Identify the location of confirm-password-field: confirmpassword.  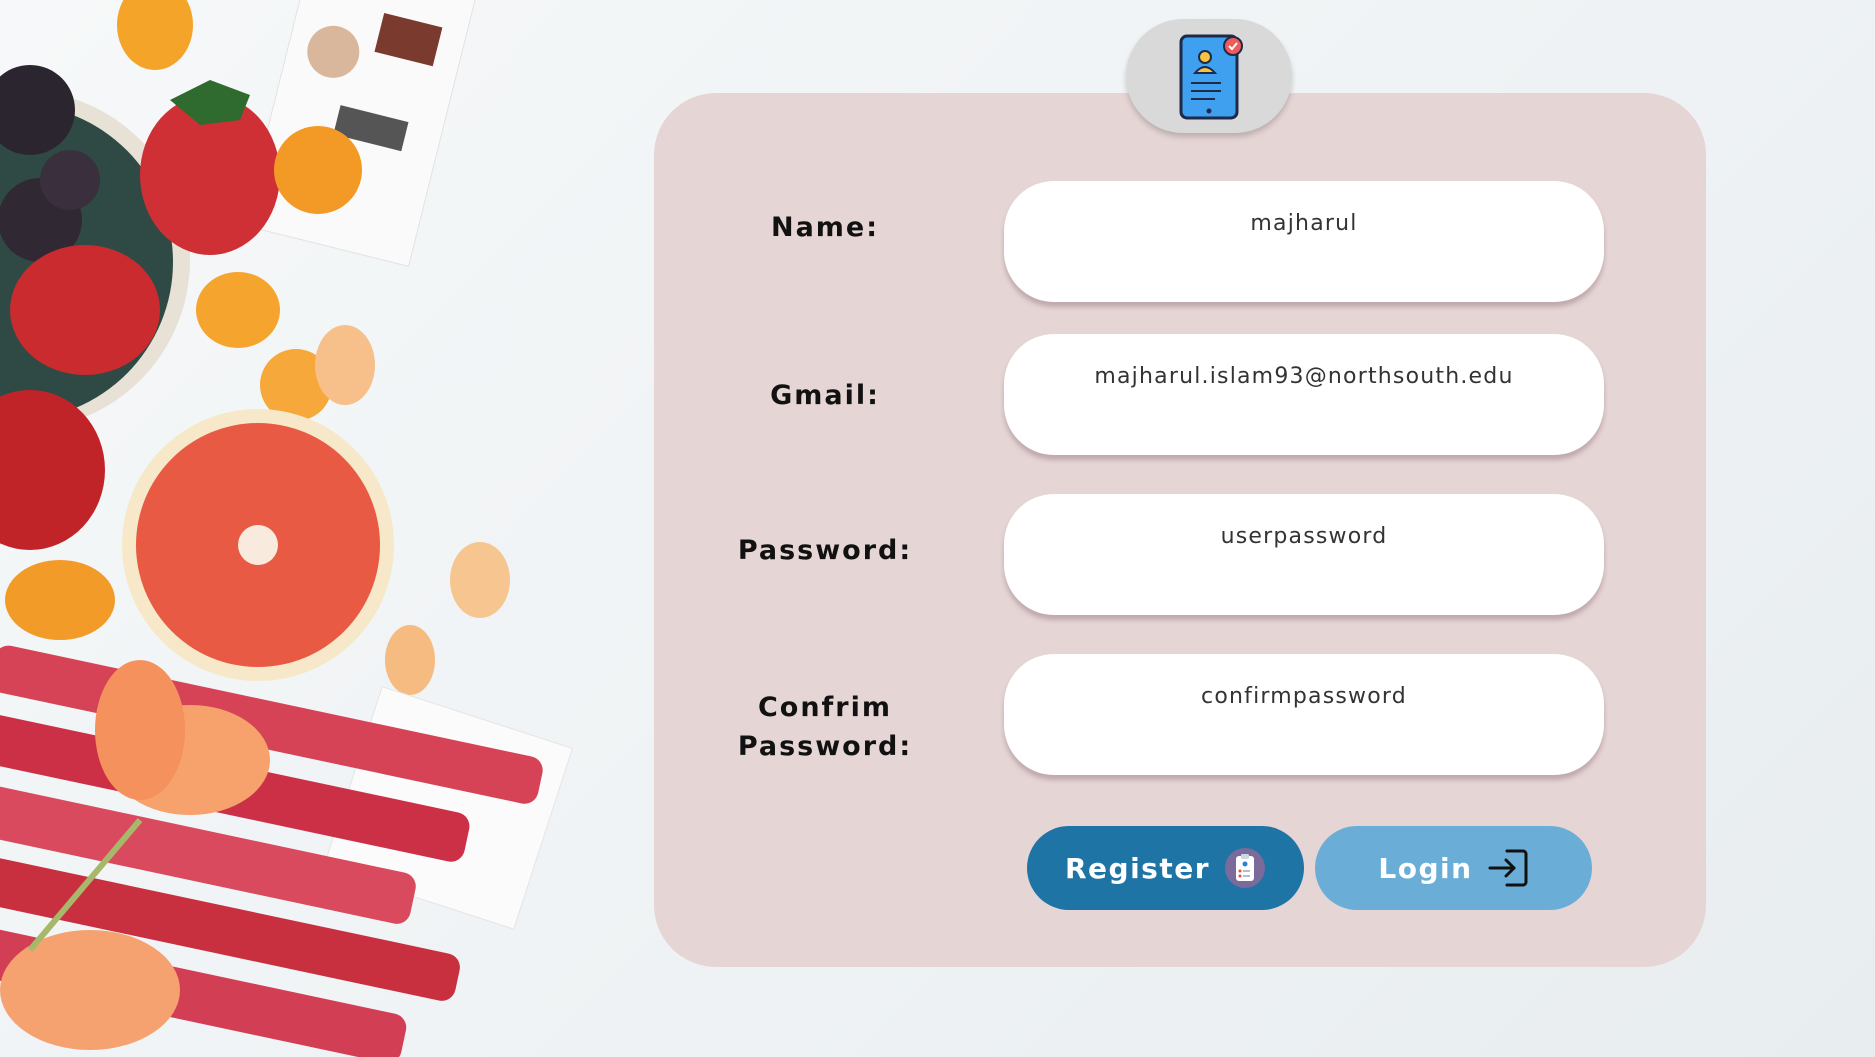
(1304, 714).